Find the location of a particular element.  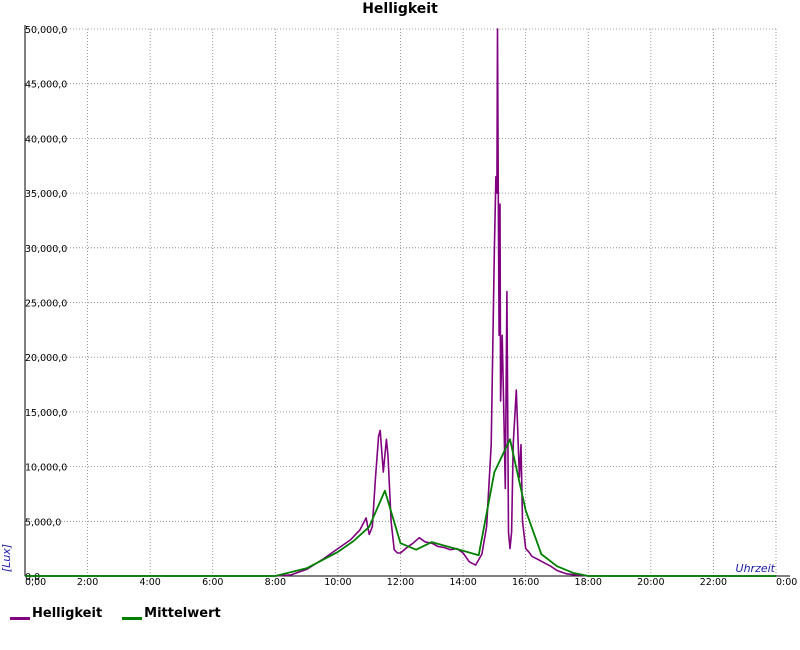

y-tick-label: 5,000,0 is located at coordinates (43, 522).